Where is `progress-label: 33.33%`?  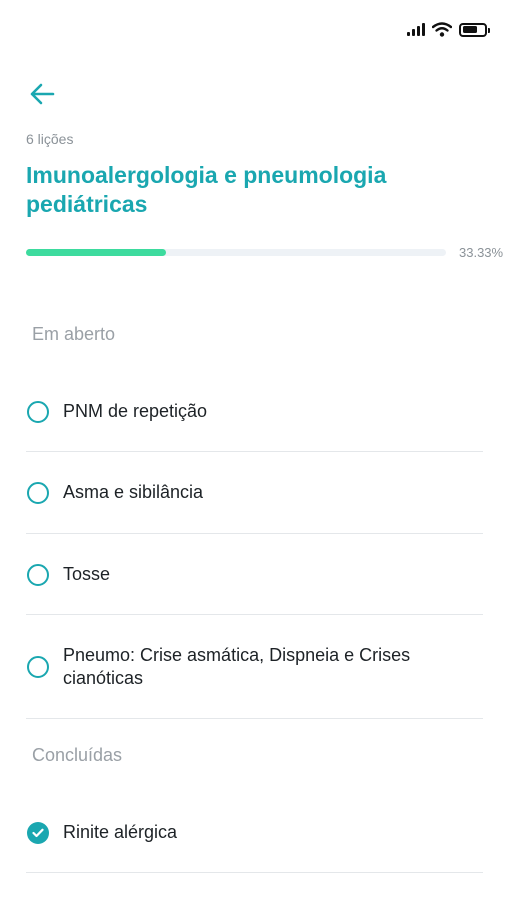
progress-label: 33.33% is located at coordinates (481, 252).